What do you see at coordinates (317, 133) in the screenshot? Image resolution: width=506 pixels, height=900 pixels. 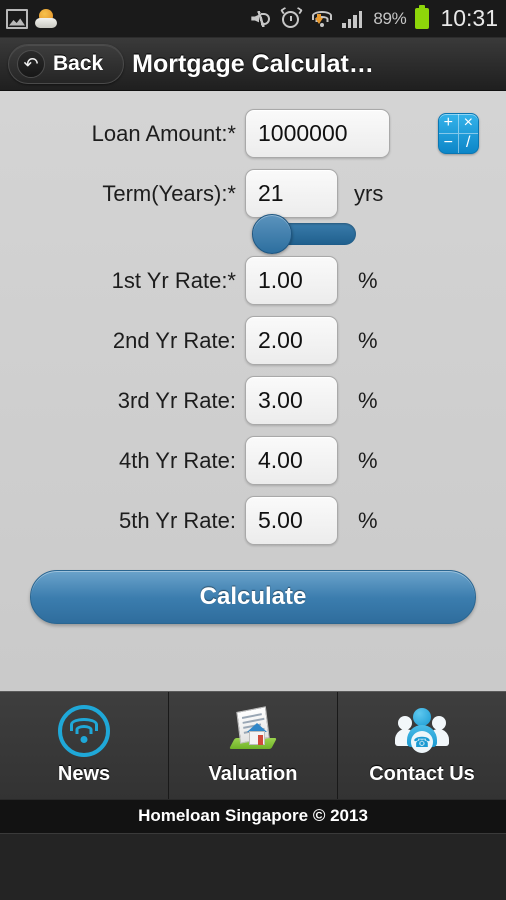 I see `loan-amount-input` at bounding box center [317, 133].